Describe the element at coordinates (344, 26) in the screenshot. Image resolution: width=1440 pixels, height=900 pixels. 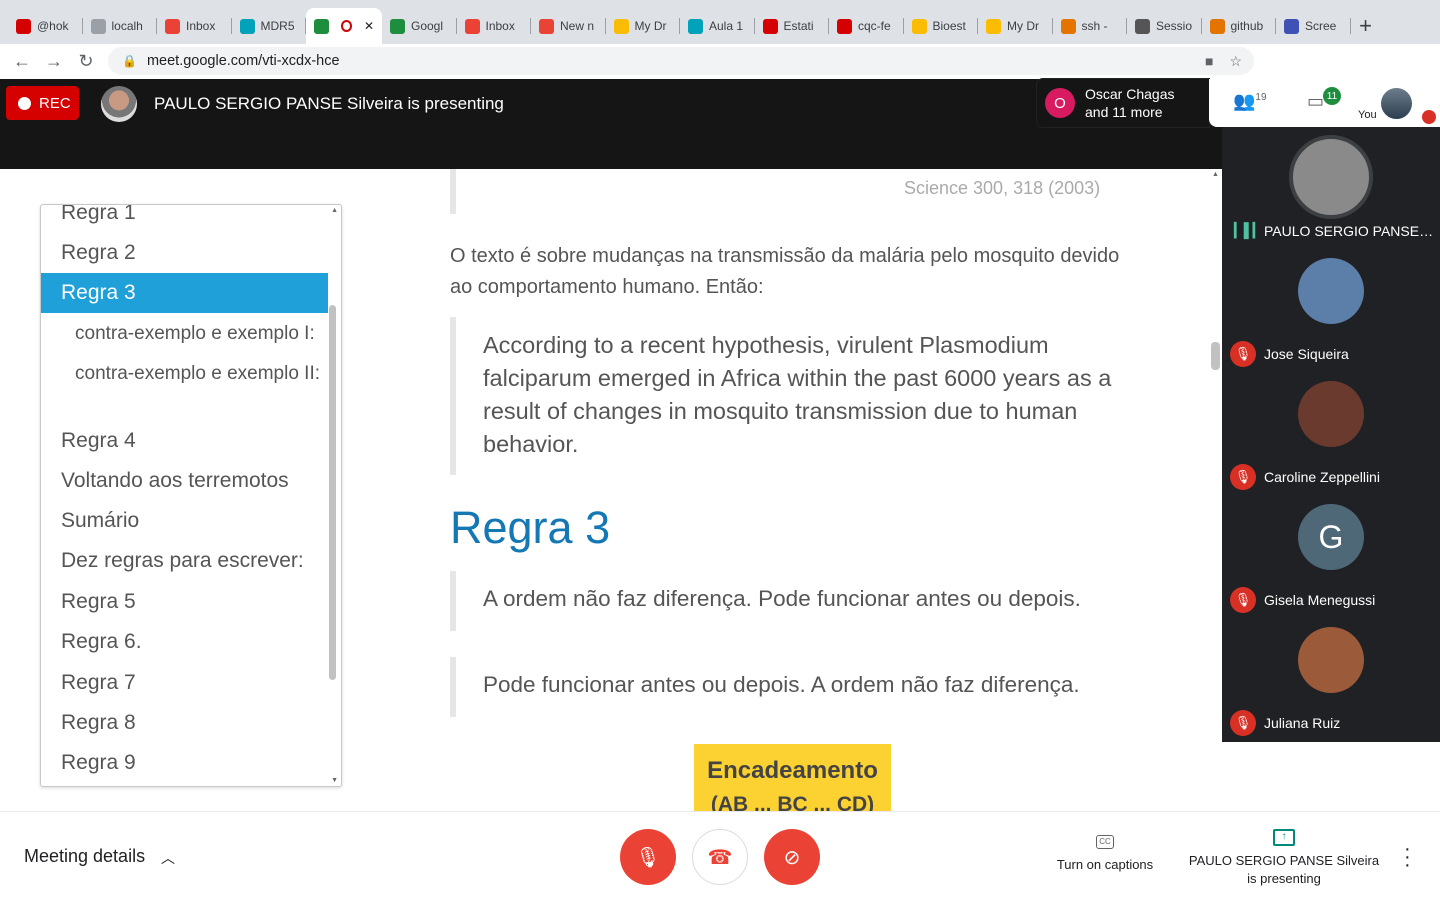
I see `browser-tab: ✕` at that location.